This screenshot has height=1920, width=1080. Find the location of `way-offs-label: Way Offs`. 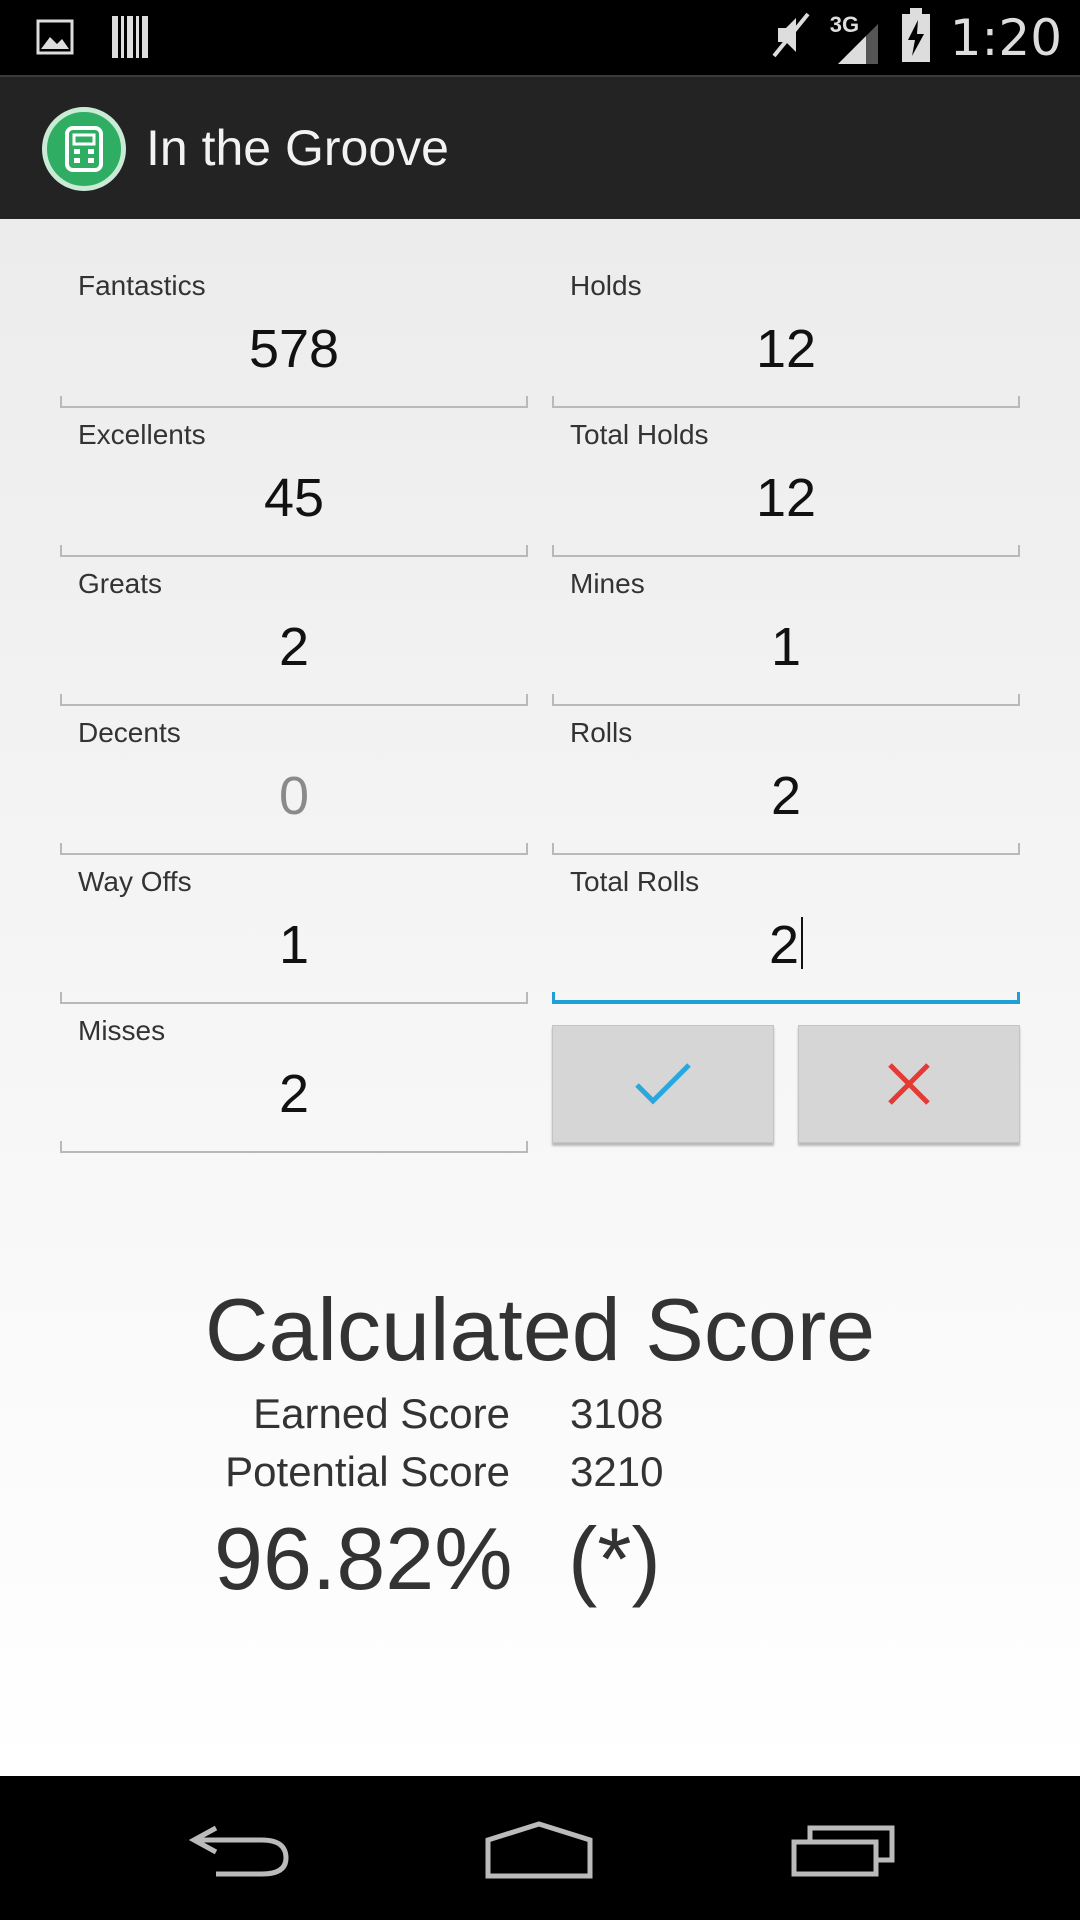

way-offs-label: Way Offs is located at coordinates (135, 881).